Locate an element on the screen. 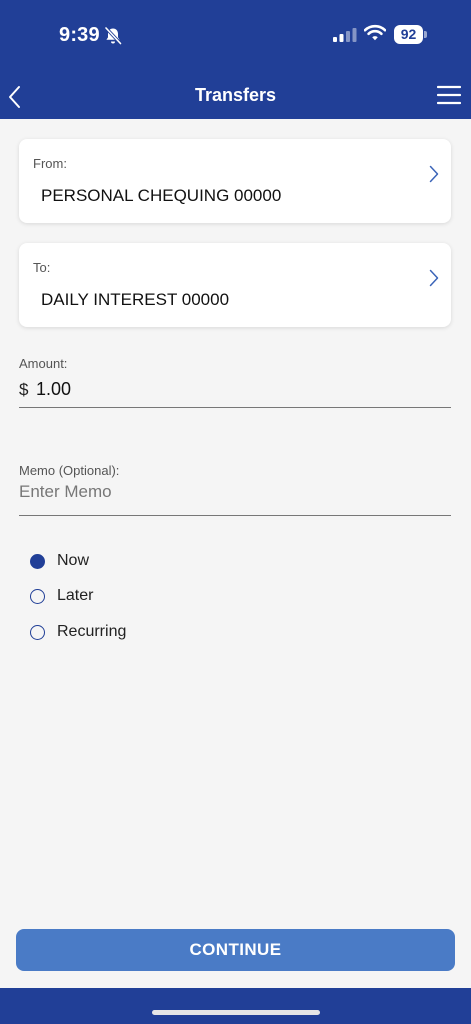 Image resolution: width=471 pixels, height=1024 pixels. amount-field: Amount: $ is located at coordinates (235, 382).